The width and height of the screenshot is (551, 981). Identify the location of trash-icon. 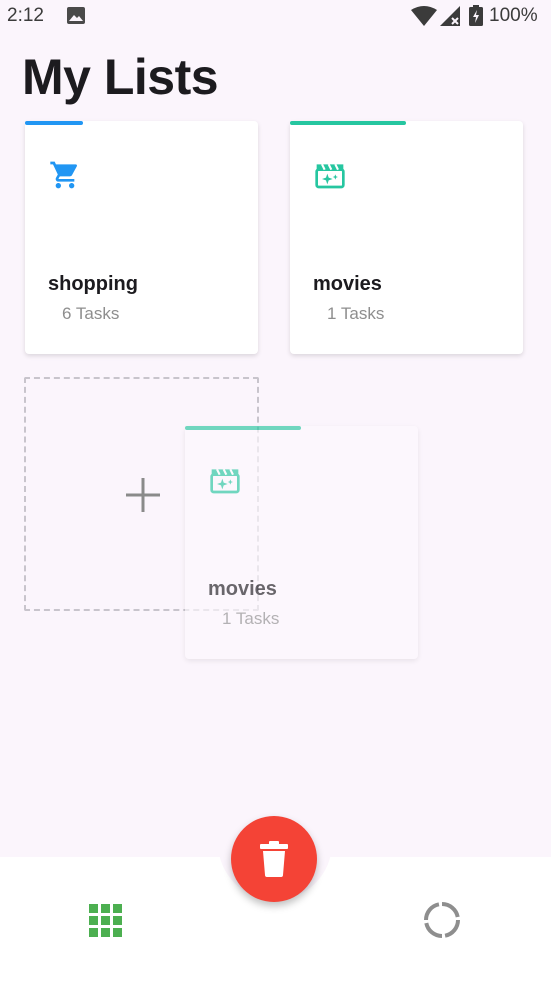
(274, 859).